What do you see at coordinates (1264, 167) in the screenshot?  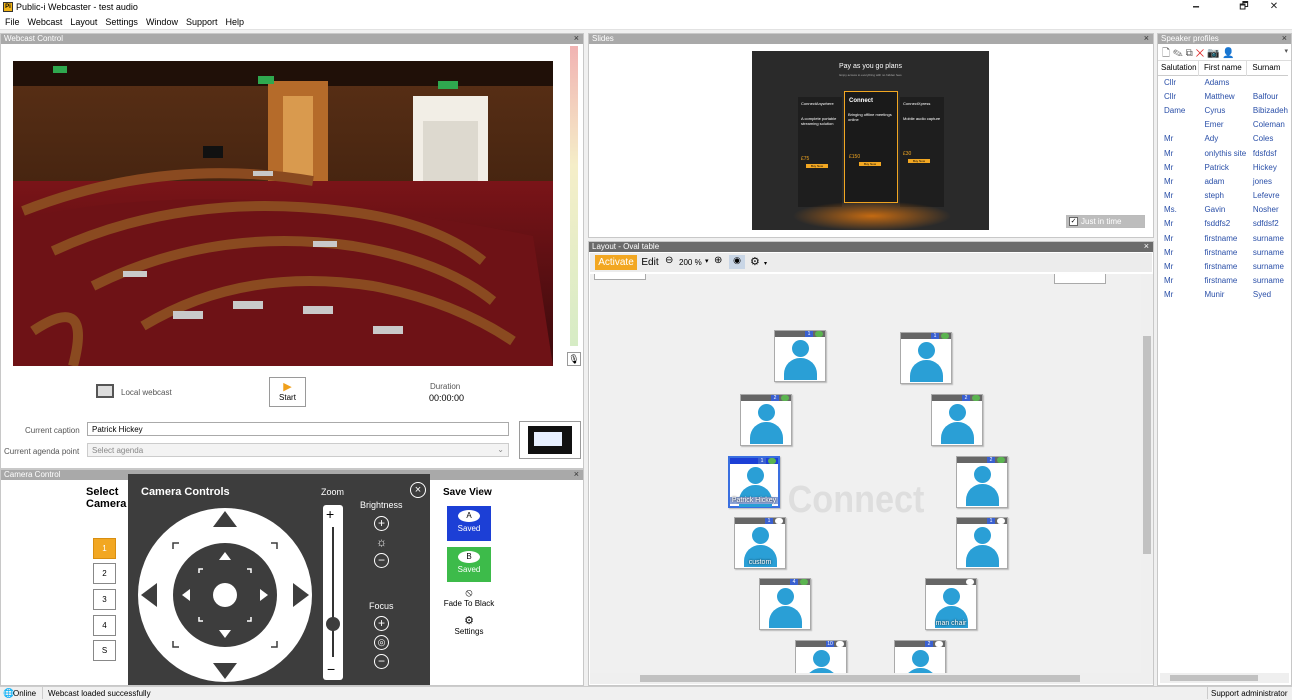 I see `speaker-surname: Hickey` at bounding box center [1264, 167].